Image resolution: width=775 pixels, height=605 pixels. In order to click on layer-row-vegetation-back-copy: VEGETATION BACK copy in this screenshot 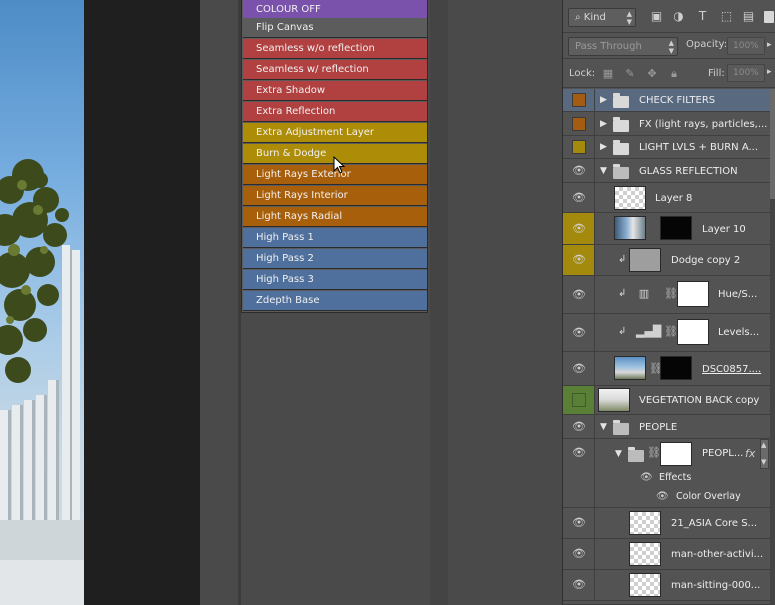, I will do `click(668, 400)`.